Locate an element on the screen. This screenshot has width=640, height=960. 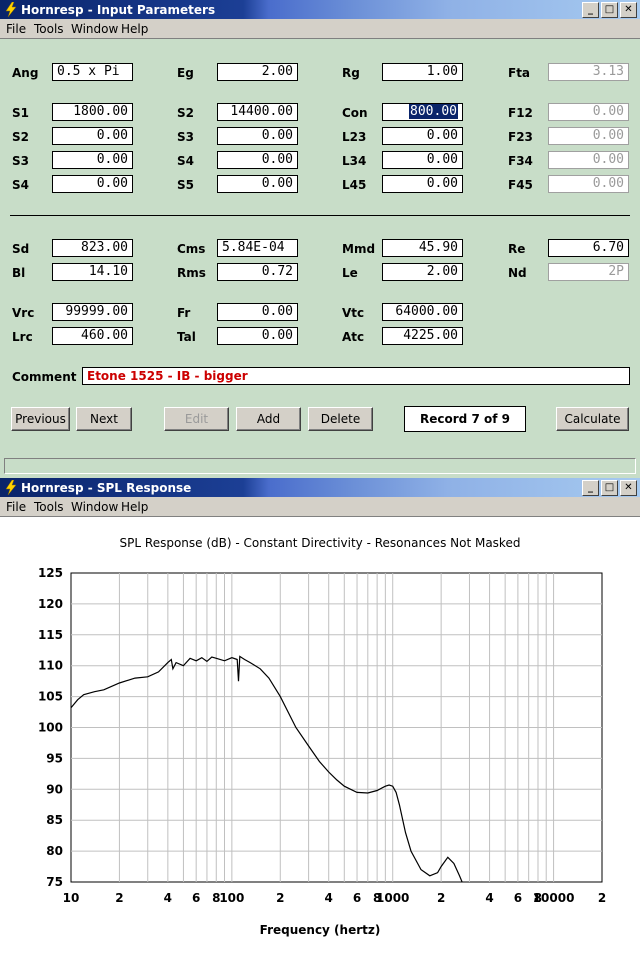
chart-xlabel: Frequency (hertz) is located at coordinates (320, 930).